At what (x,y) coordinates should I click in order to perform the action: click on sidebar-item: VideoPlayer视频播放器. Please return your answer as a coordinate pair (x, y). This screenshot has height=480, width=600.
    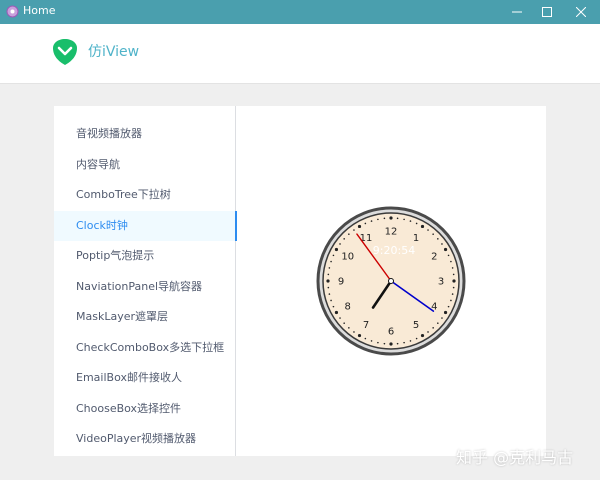
    Looking at the image, I should click on (145, 439).